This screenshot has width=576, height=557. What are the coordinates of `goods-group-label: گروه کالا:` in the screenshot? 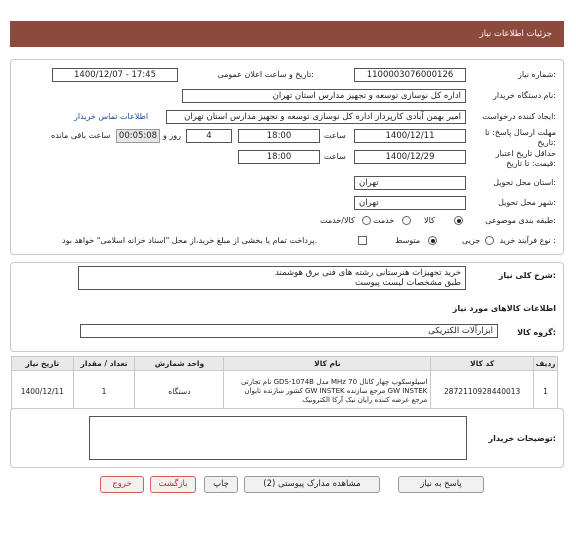 It's located at (536, 332).